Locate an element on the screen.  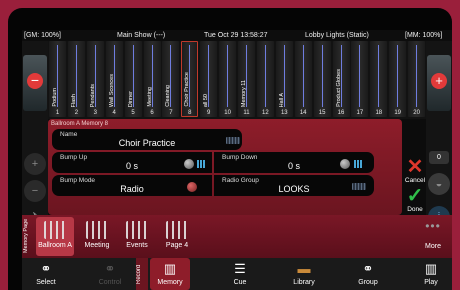
tab-memory: ▥ Memory is located at coordinates (170, 274).